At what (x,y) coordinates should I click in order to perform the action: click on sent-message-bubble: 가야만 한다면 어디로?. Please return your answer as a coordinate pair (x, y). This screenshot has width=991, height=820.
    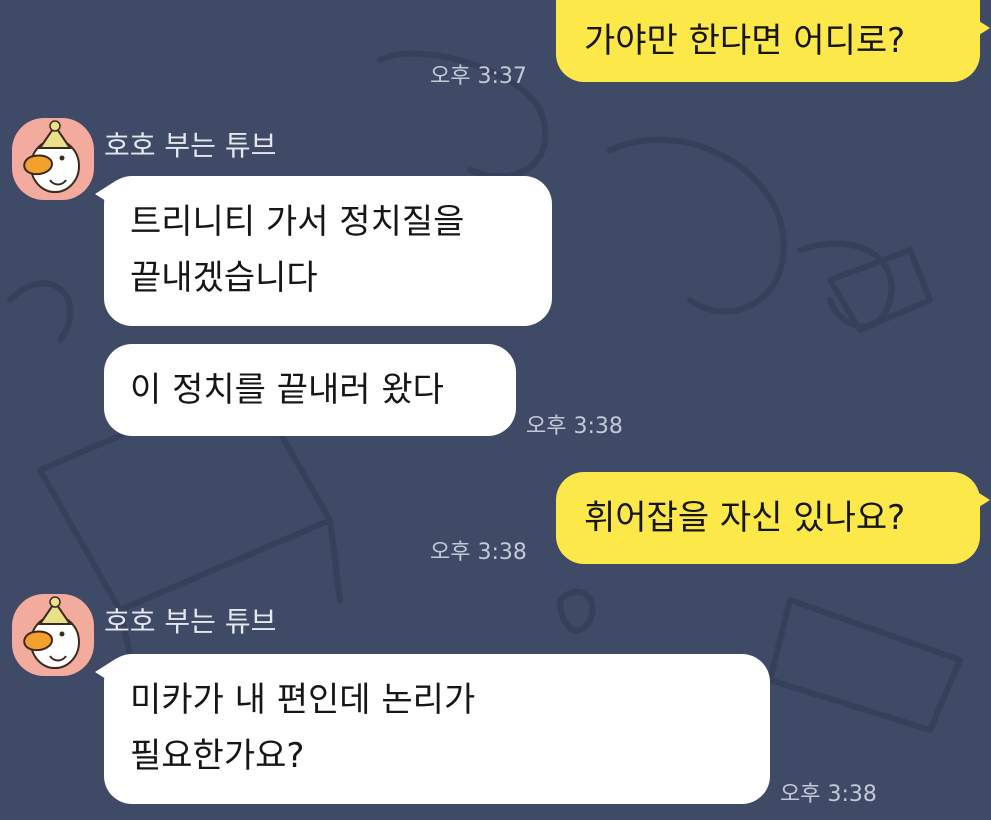
    Looking at the image, I should click on (768, 41).